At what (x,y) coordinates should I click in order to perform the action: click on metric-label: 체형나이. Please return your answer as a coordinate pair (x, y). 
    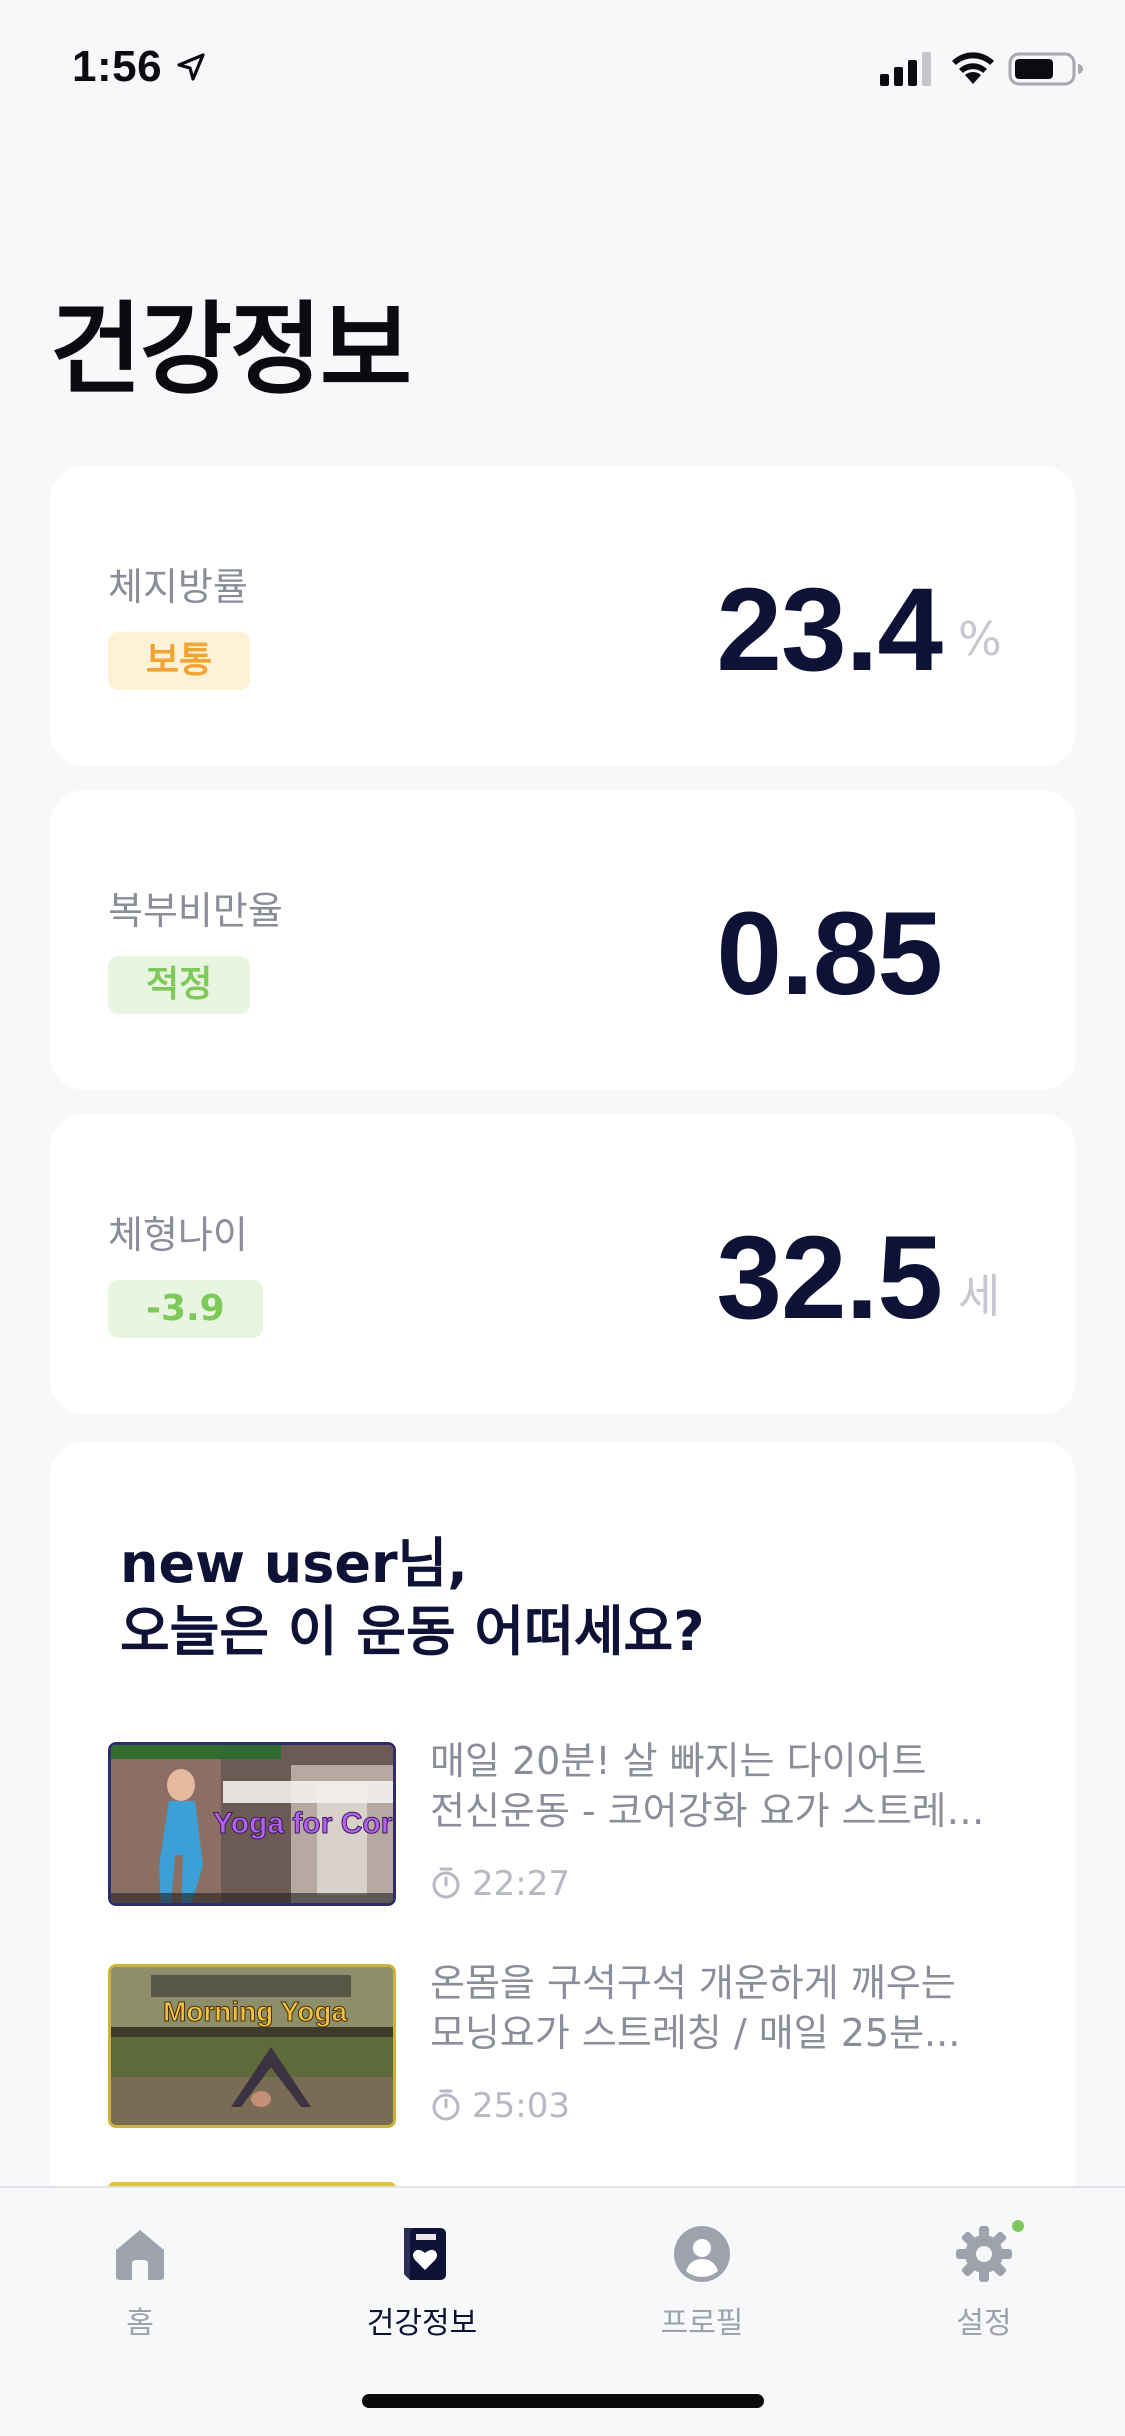
    Looking at the image, I should click on (178, 1235).